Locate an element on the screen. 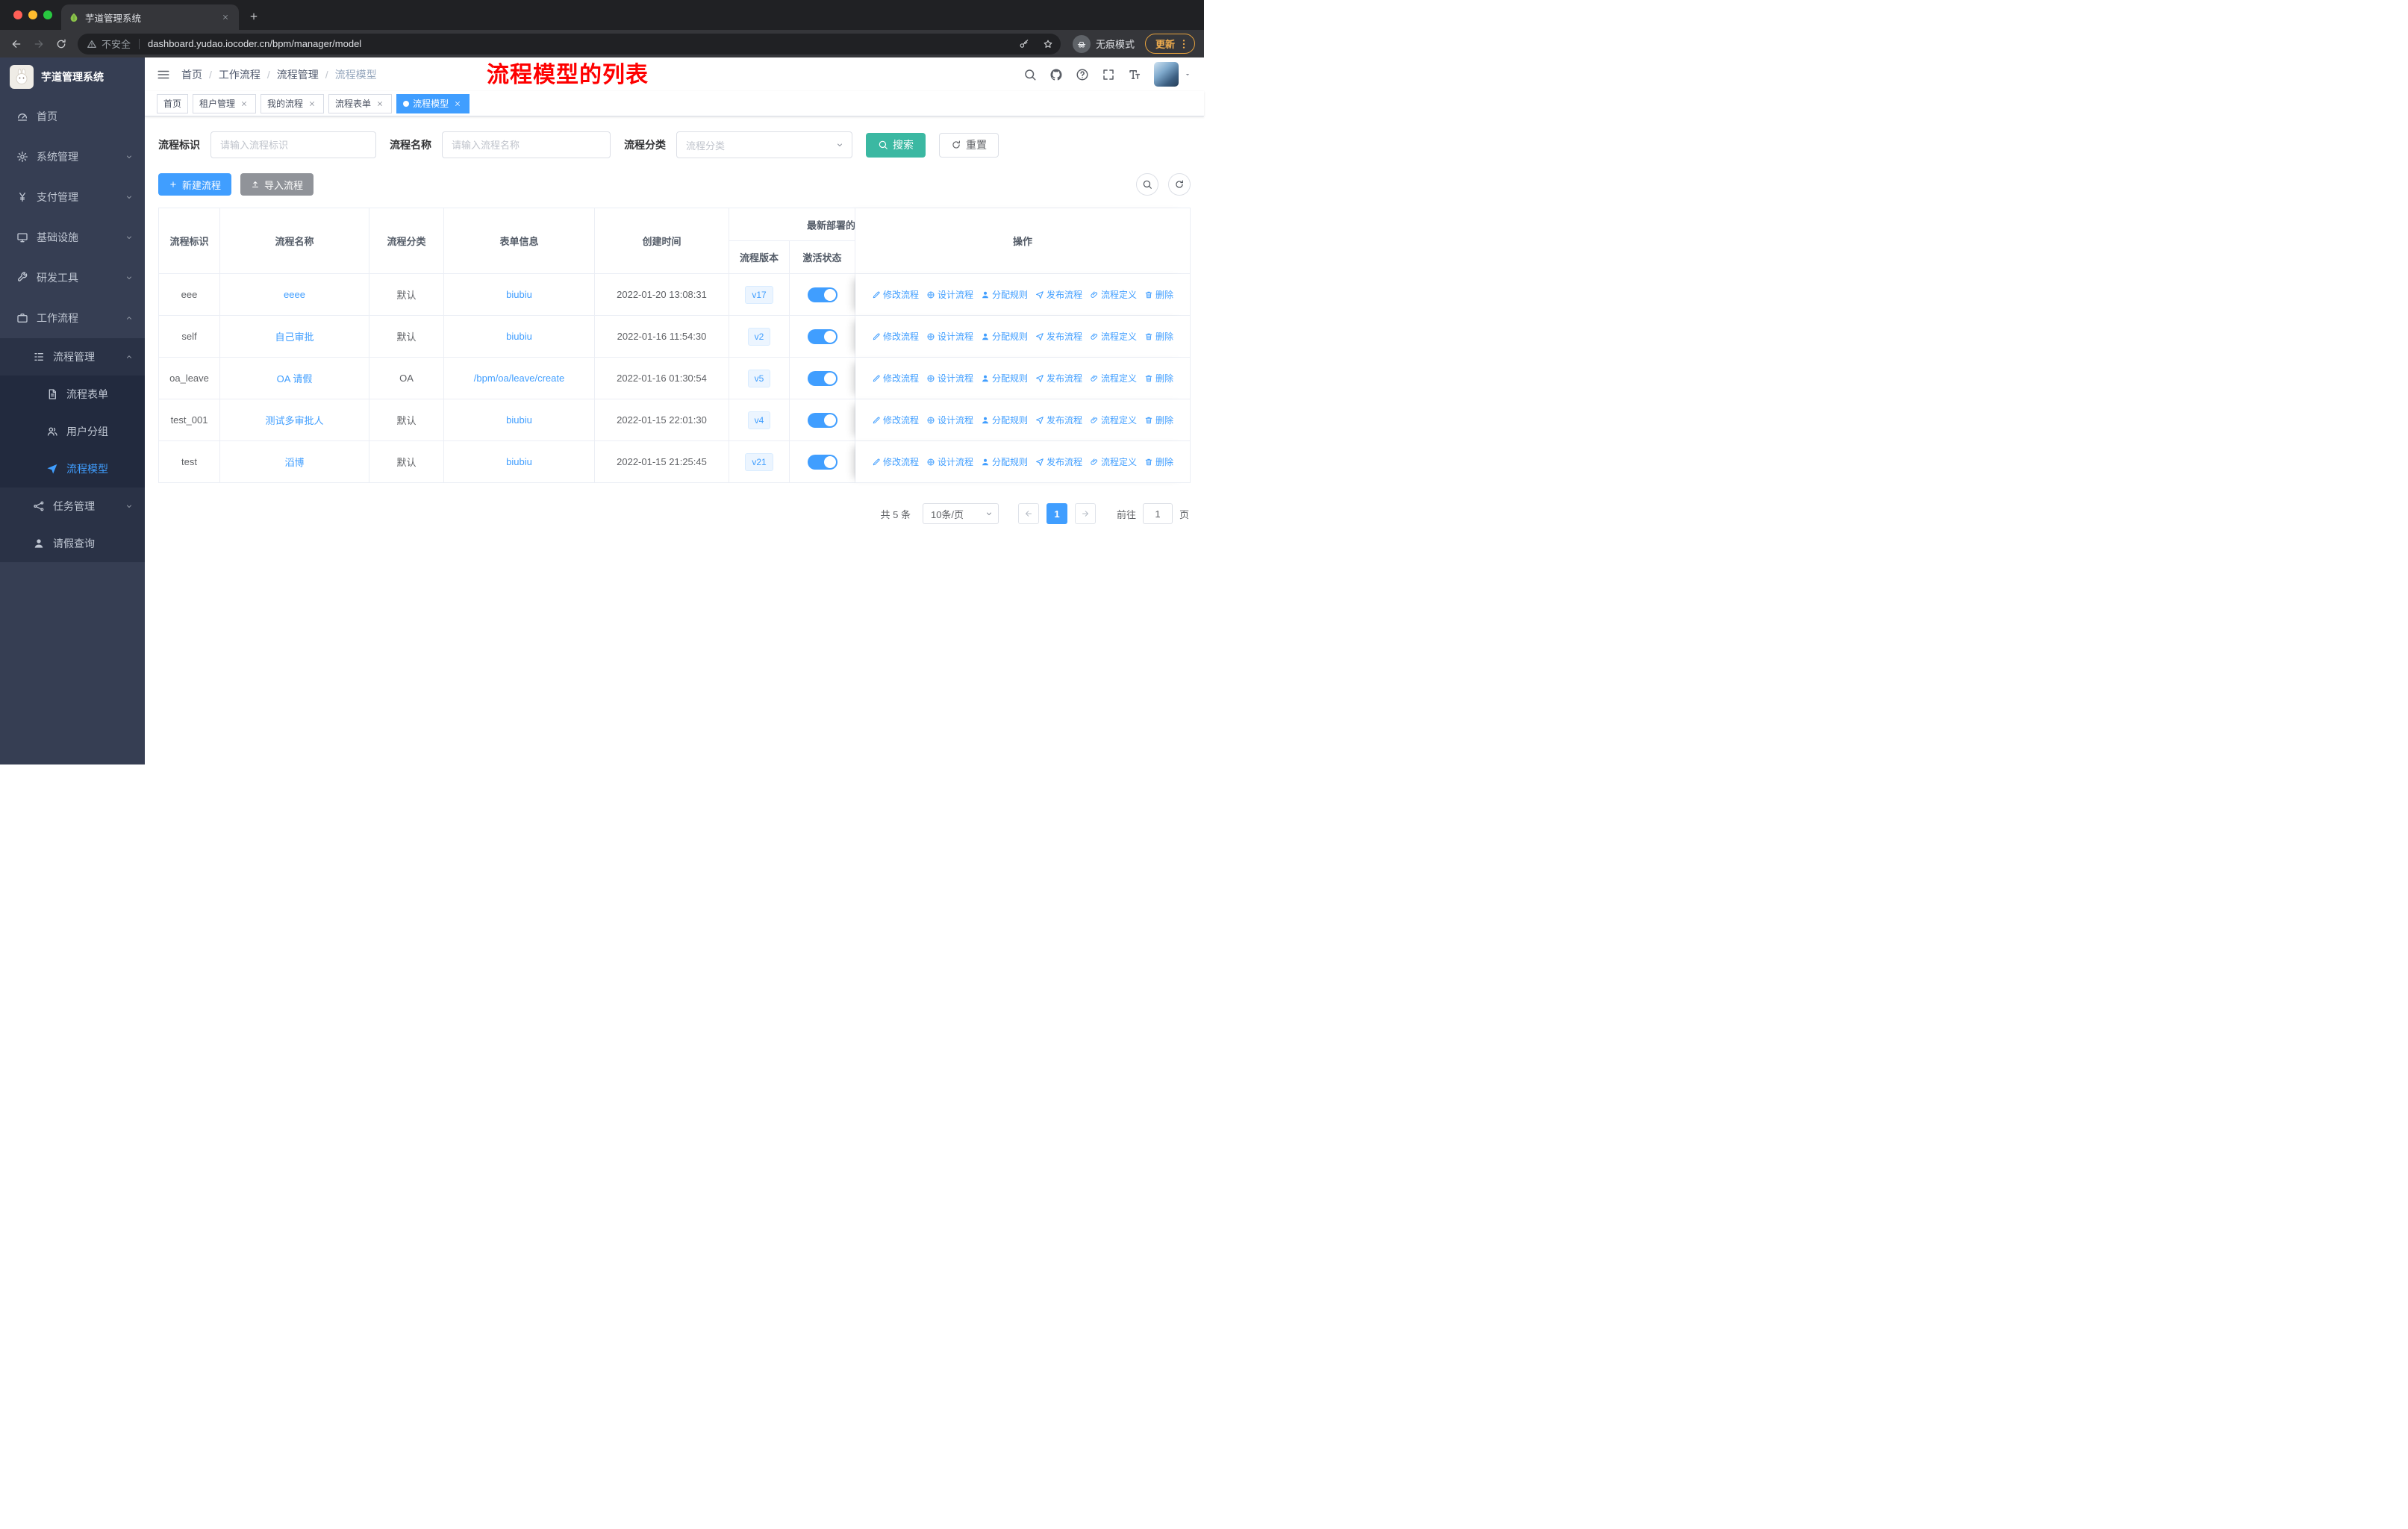 The image size is (2408, 1529). reload-button is located at coordinates (61, 44).